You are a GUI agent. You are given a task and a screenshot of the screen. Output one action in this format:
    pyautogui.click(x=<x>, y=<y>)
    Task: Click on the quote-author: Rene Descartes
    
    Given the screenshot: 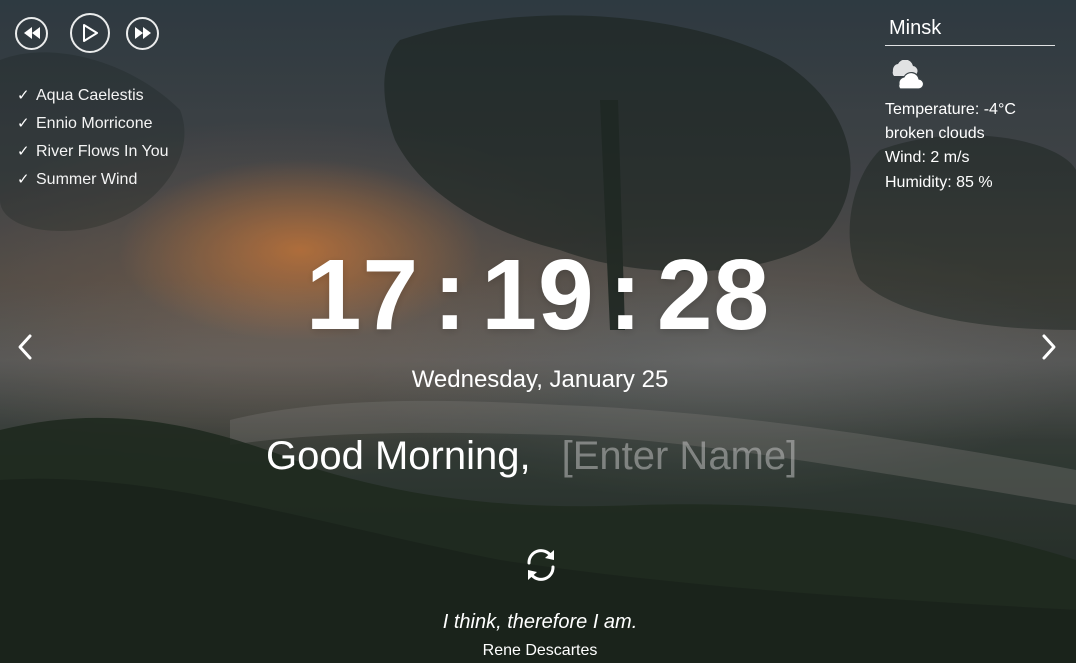 What is the action you would take?
    pyautogui.click(x=540, y=650)
    